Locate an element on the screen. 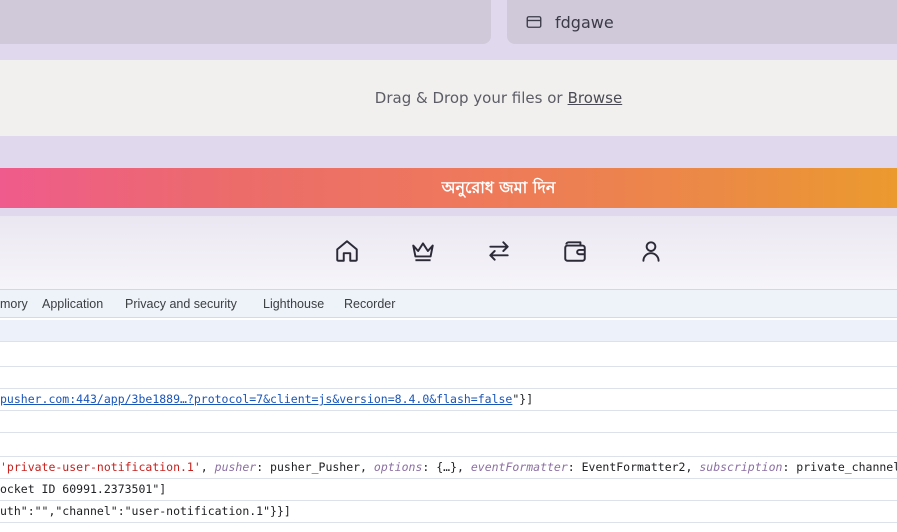 The width and height of the screenshot is (897, 532). left-input-field is located at coordinates (245, 22).